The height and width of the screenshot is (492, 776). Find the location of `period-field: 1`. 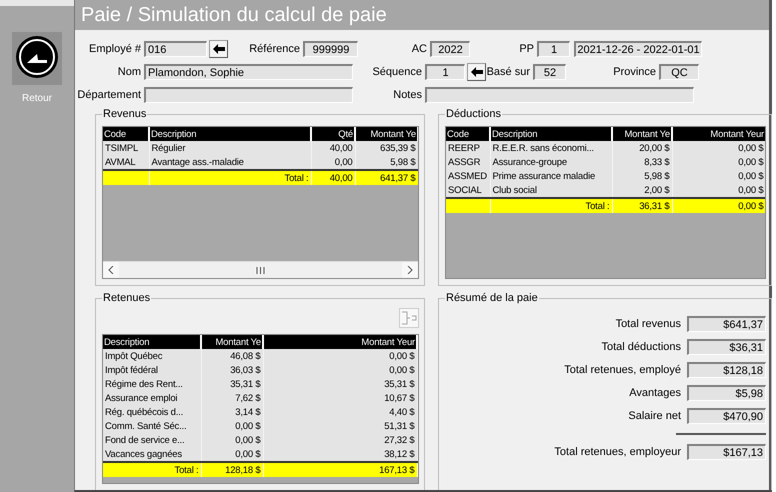

period-field: 1 is located at coordinates (553, 49).